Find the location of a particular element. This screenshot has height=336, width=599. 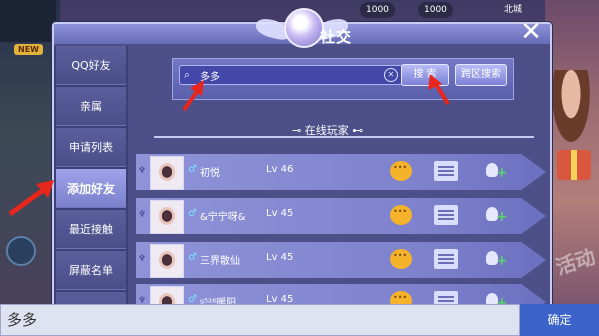

gift-icon is located at coordinates (574, 165).